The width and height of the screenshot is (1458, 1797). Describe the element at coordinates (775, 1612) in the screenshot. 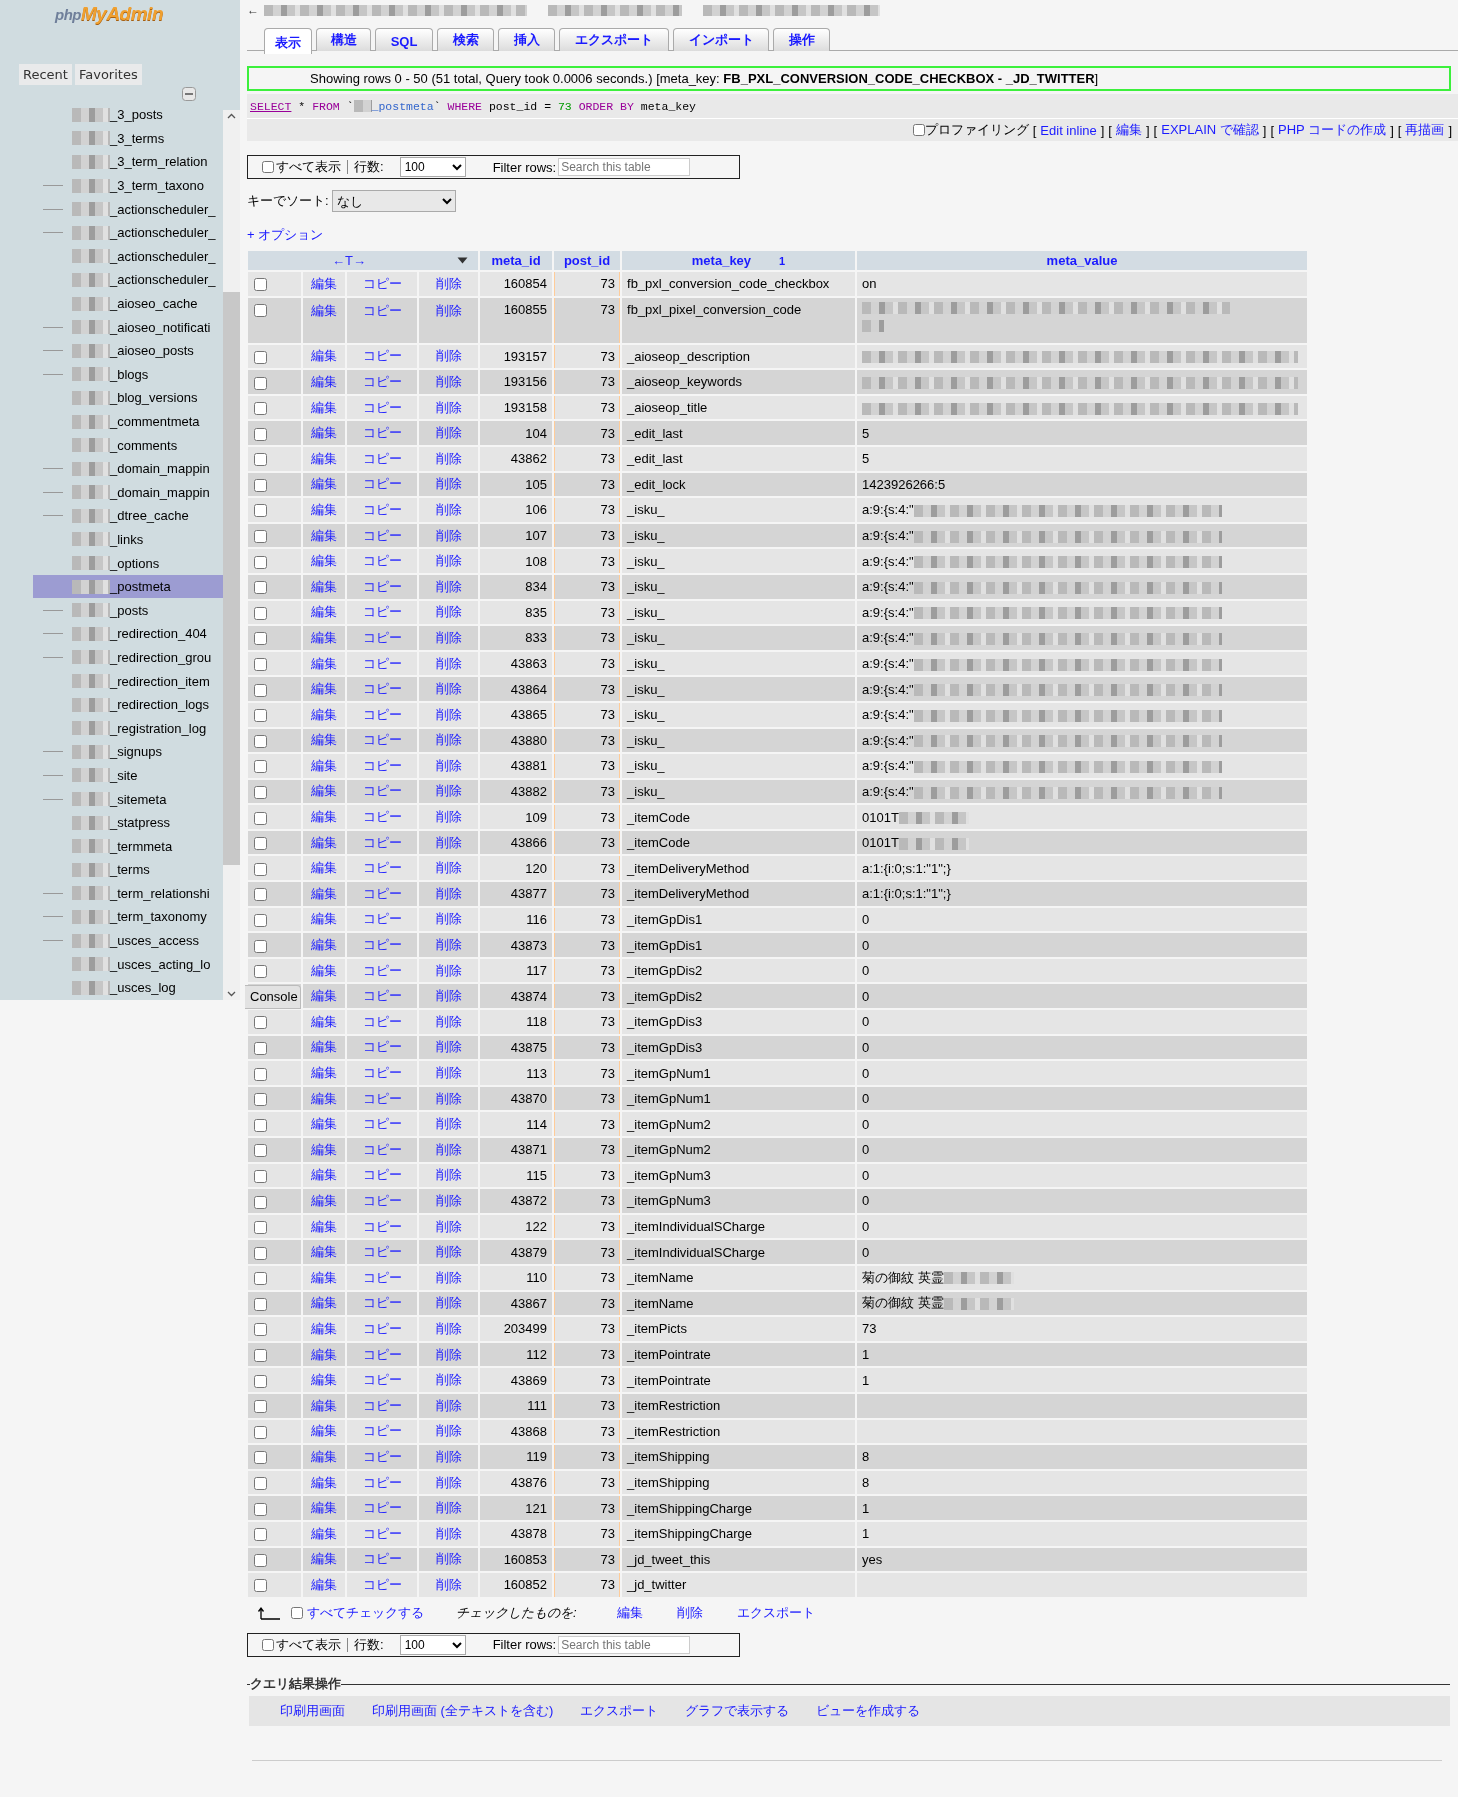

I see `bulk-action-link: エクスポート` at that location.